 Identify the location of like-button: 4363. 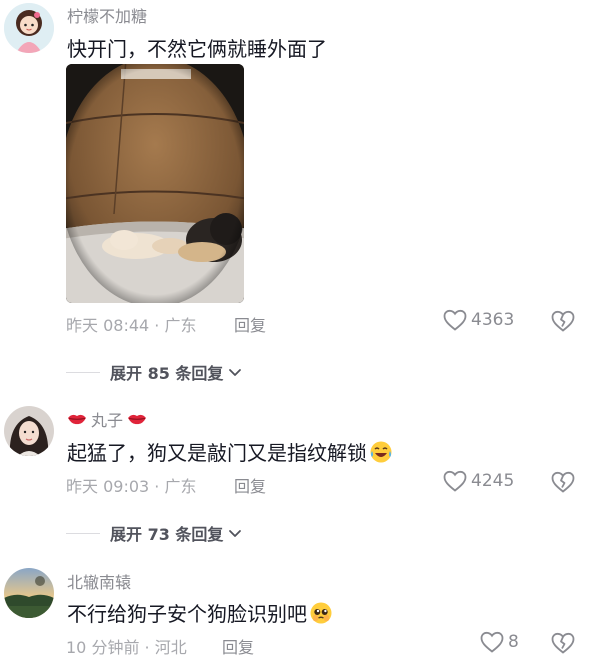
(478, 320).